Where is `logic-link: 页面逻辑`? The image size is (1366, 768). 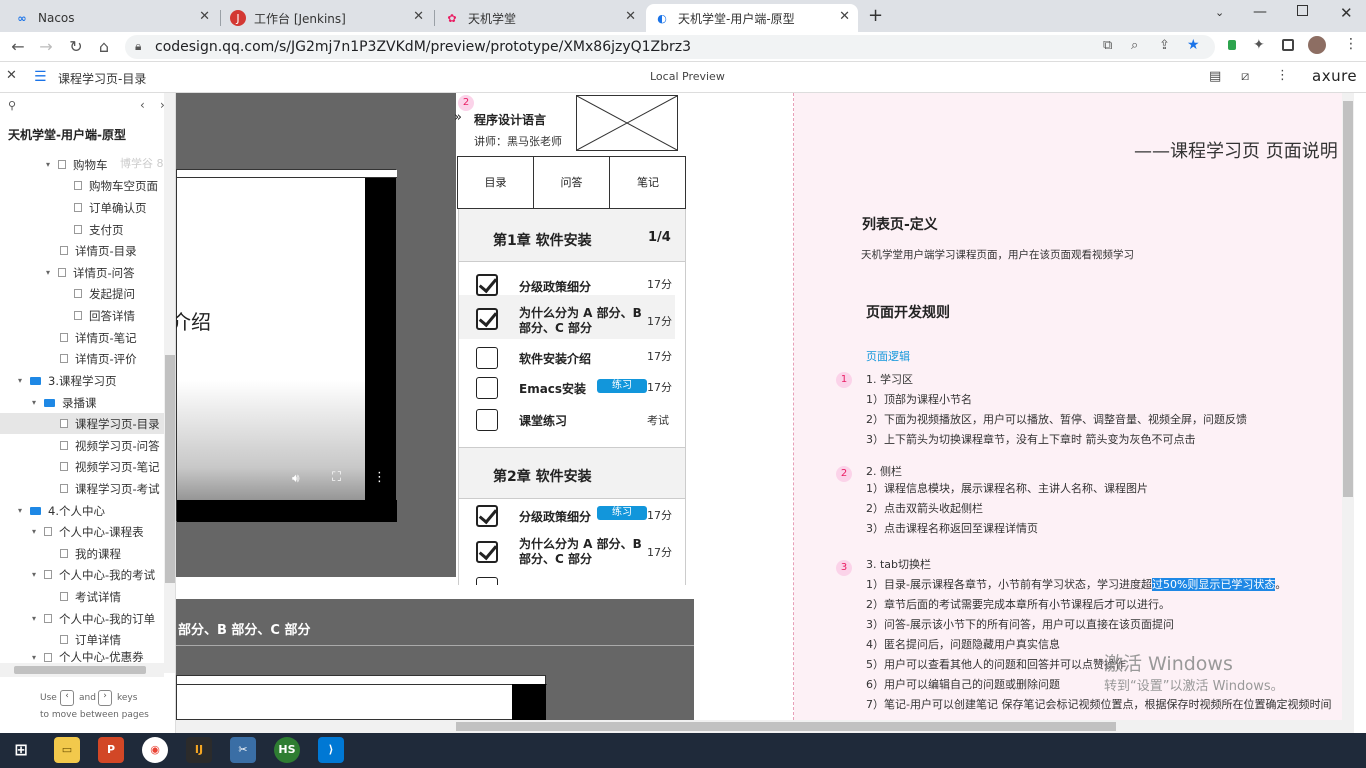
logic-link: 页面逻辑 is located at coordinates (888, 356).